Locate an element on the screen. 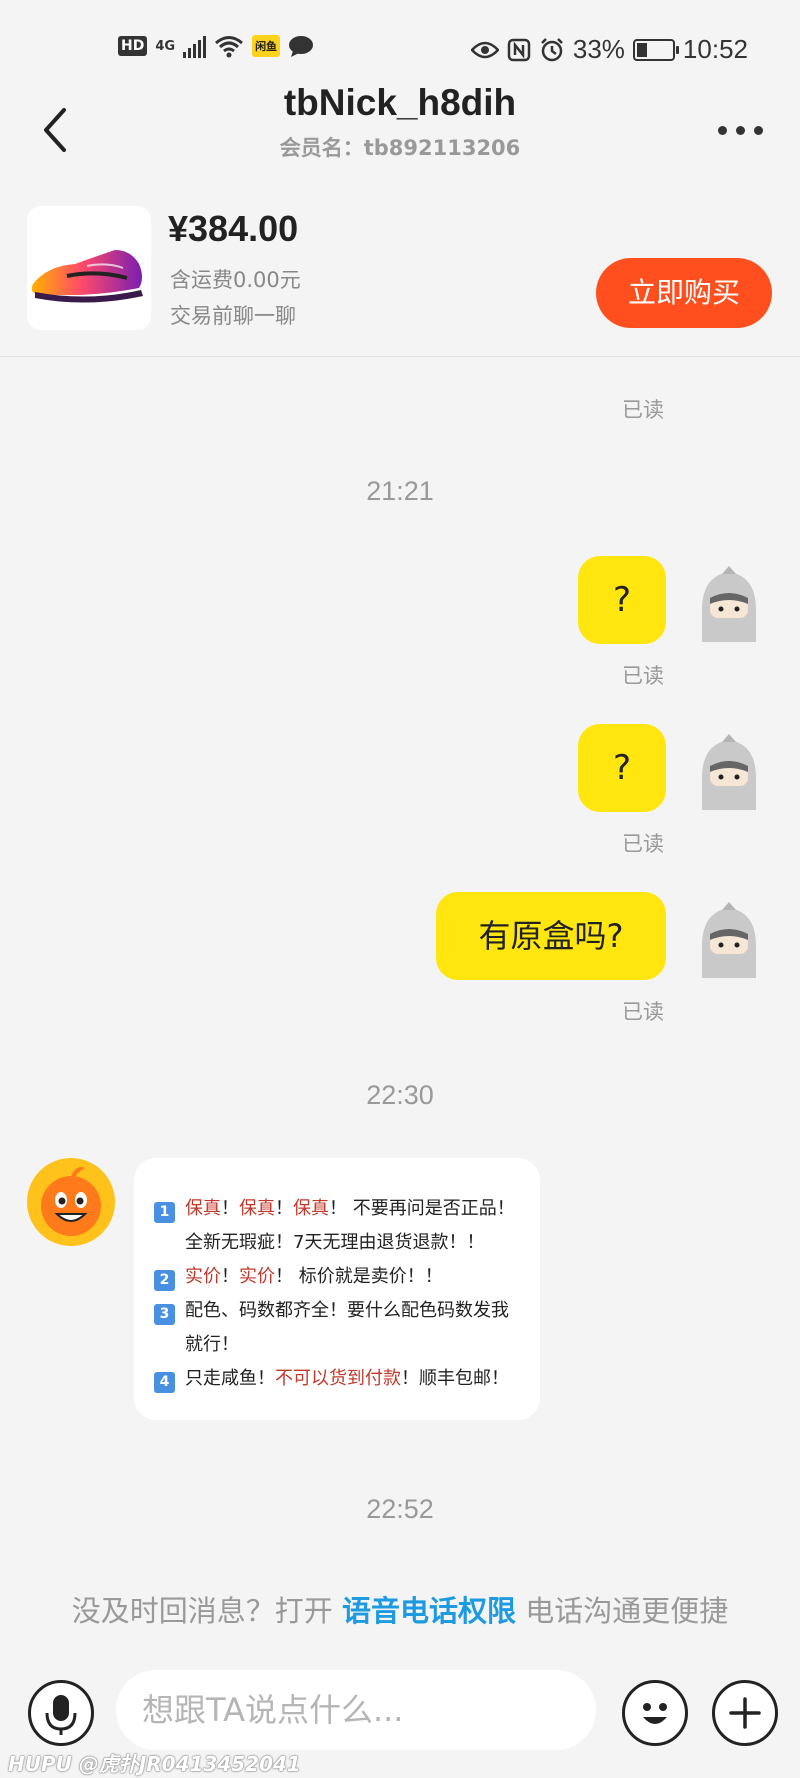 The height and width of the screenshot is (1778, 800). card-text: 配色、码数都齐全！要什么配色码数发我 is located at coordinates (347, 1310).